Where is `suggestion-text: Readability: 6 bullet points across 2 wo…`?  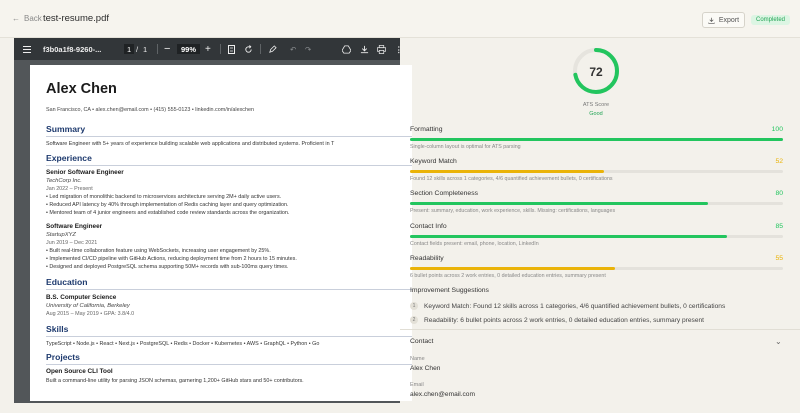
suggestion-text: Readability: 6 bullet points across 2 wo… is located at coordinates (564, 320).